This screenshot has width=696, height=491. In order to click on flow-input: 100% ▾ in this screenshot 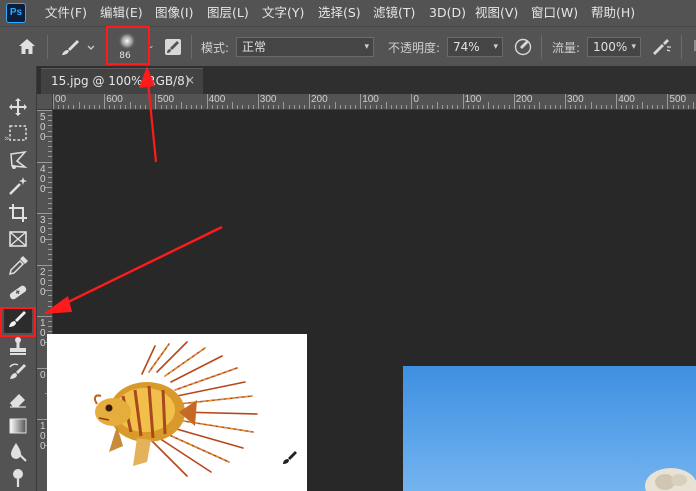, I will do `click(614, 47)`.